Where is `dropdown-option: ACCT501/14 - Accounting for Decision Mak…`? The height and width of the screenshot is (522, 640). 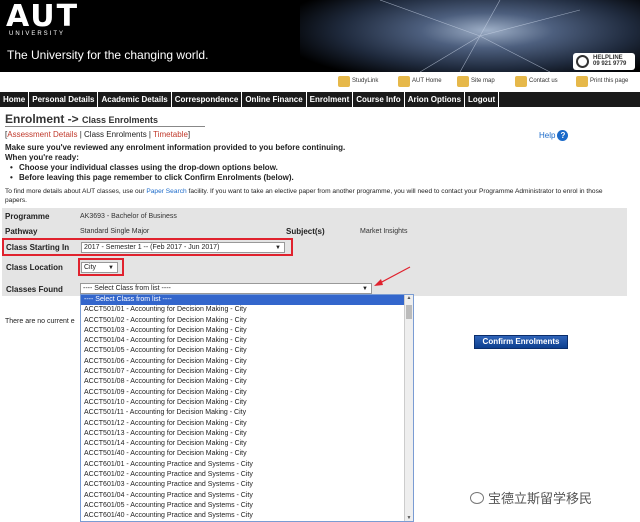
dropdown-option: ACCT501/14 - Accounting for Decision Mak… is located at coordinates (247, 444).